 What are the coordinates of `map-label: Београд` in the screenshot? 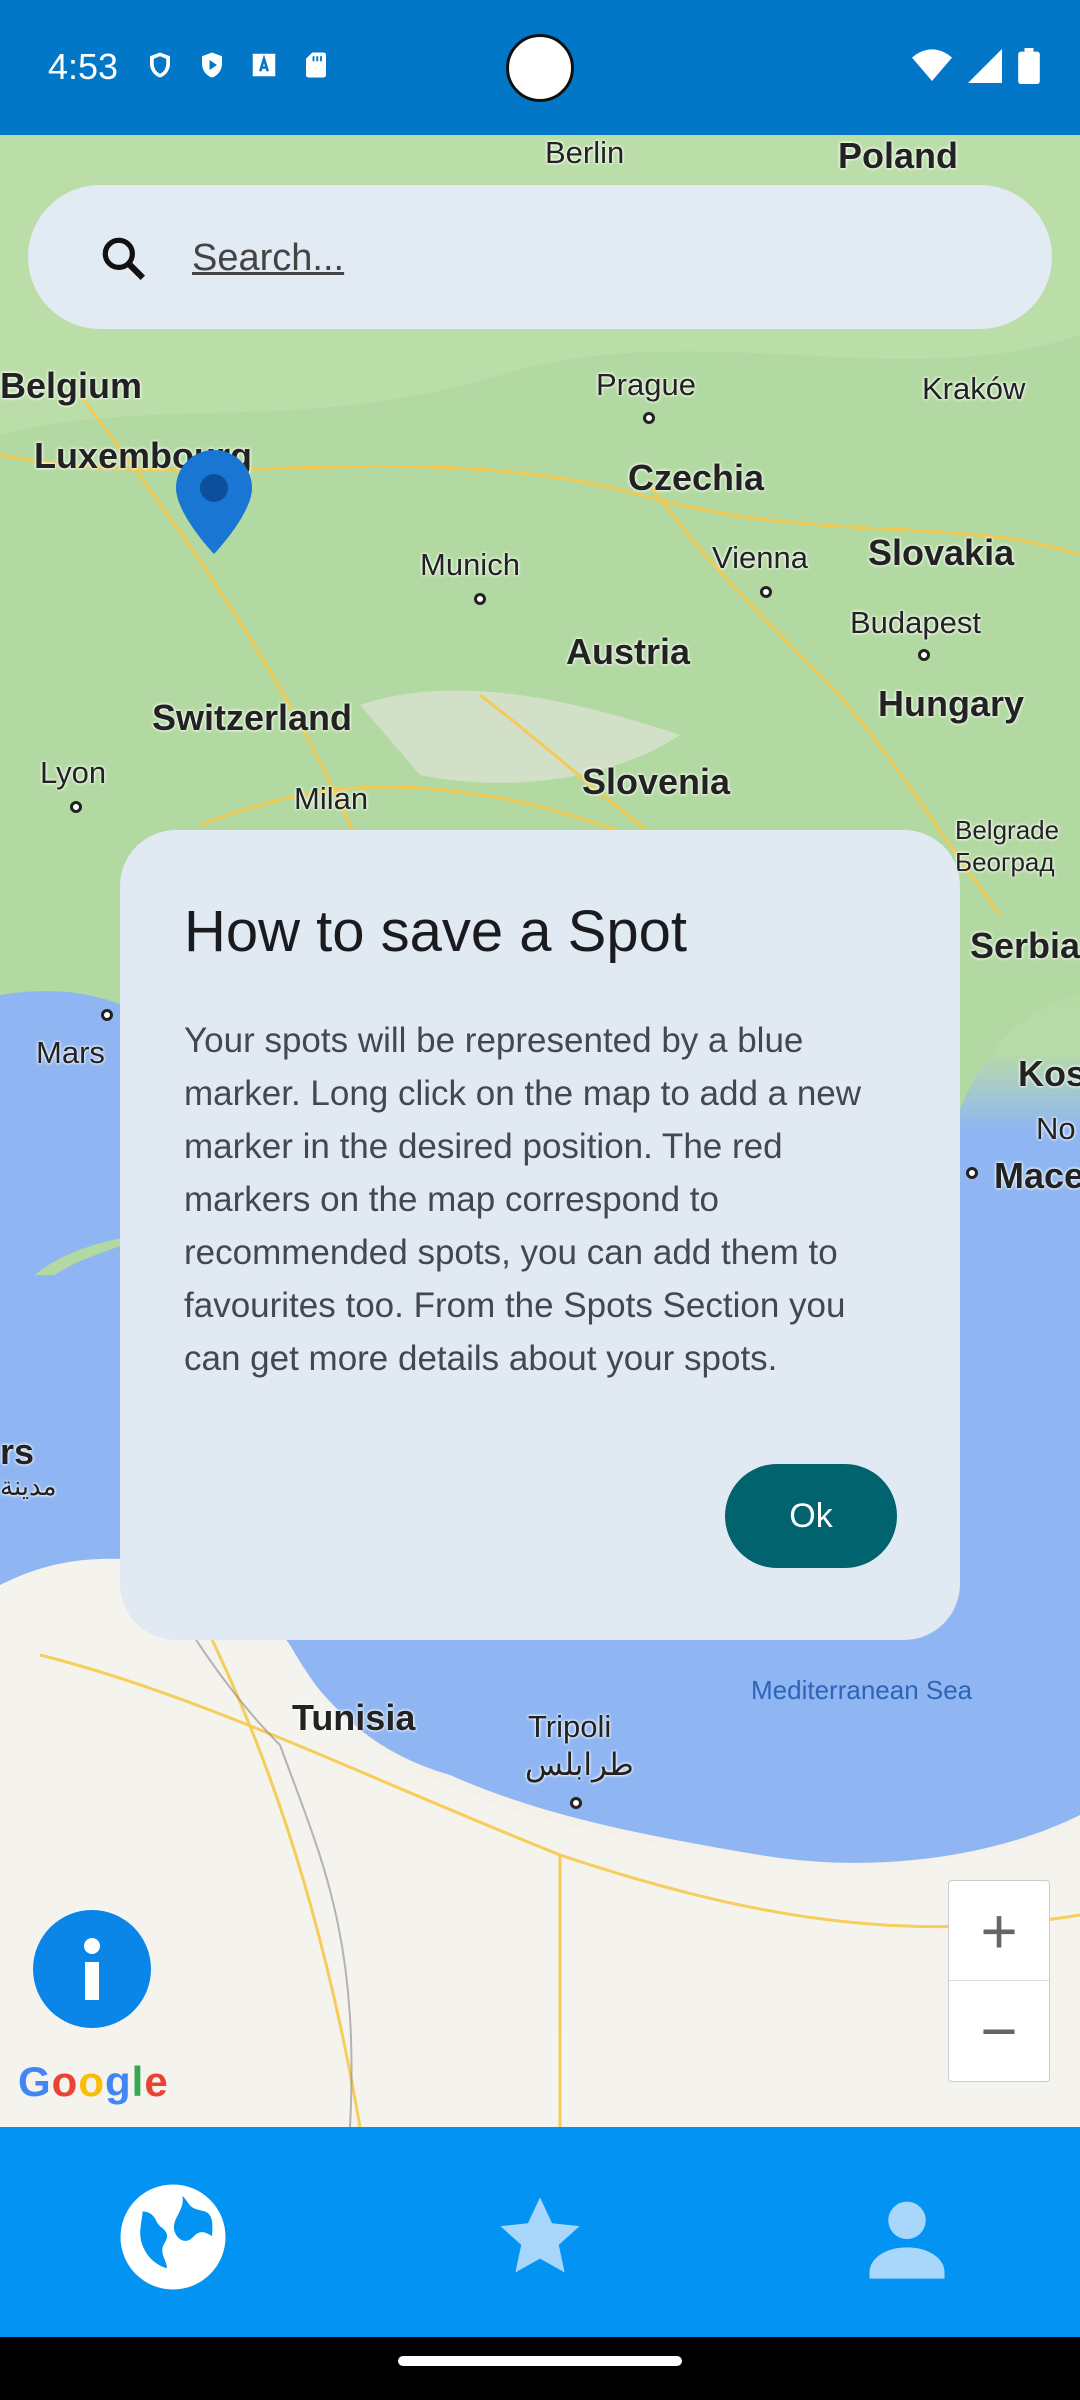 It's located at (1005, 862).